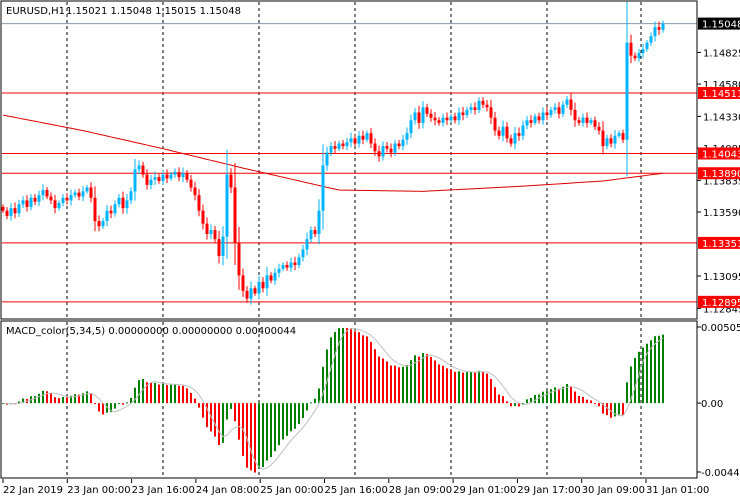 The width and height of the screenshot is (740, 500). I want to click on time-label: 23 Jan 16:00, so click(163, 490).